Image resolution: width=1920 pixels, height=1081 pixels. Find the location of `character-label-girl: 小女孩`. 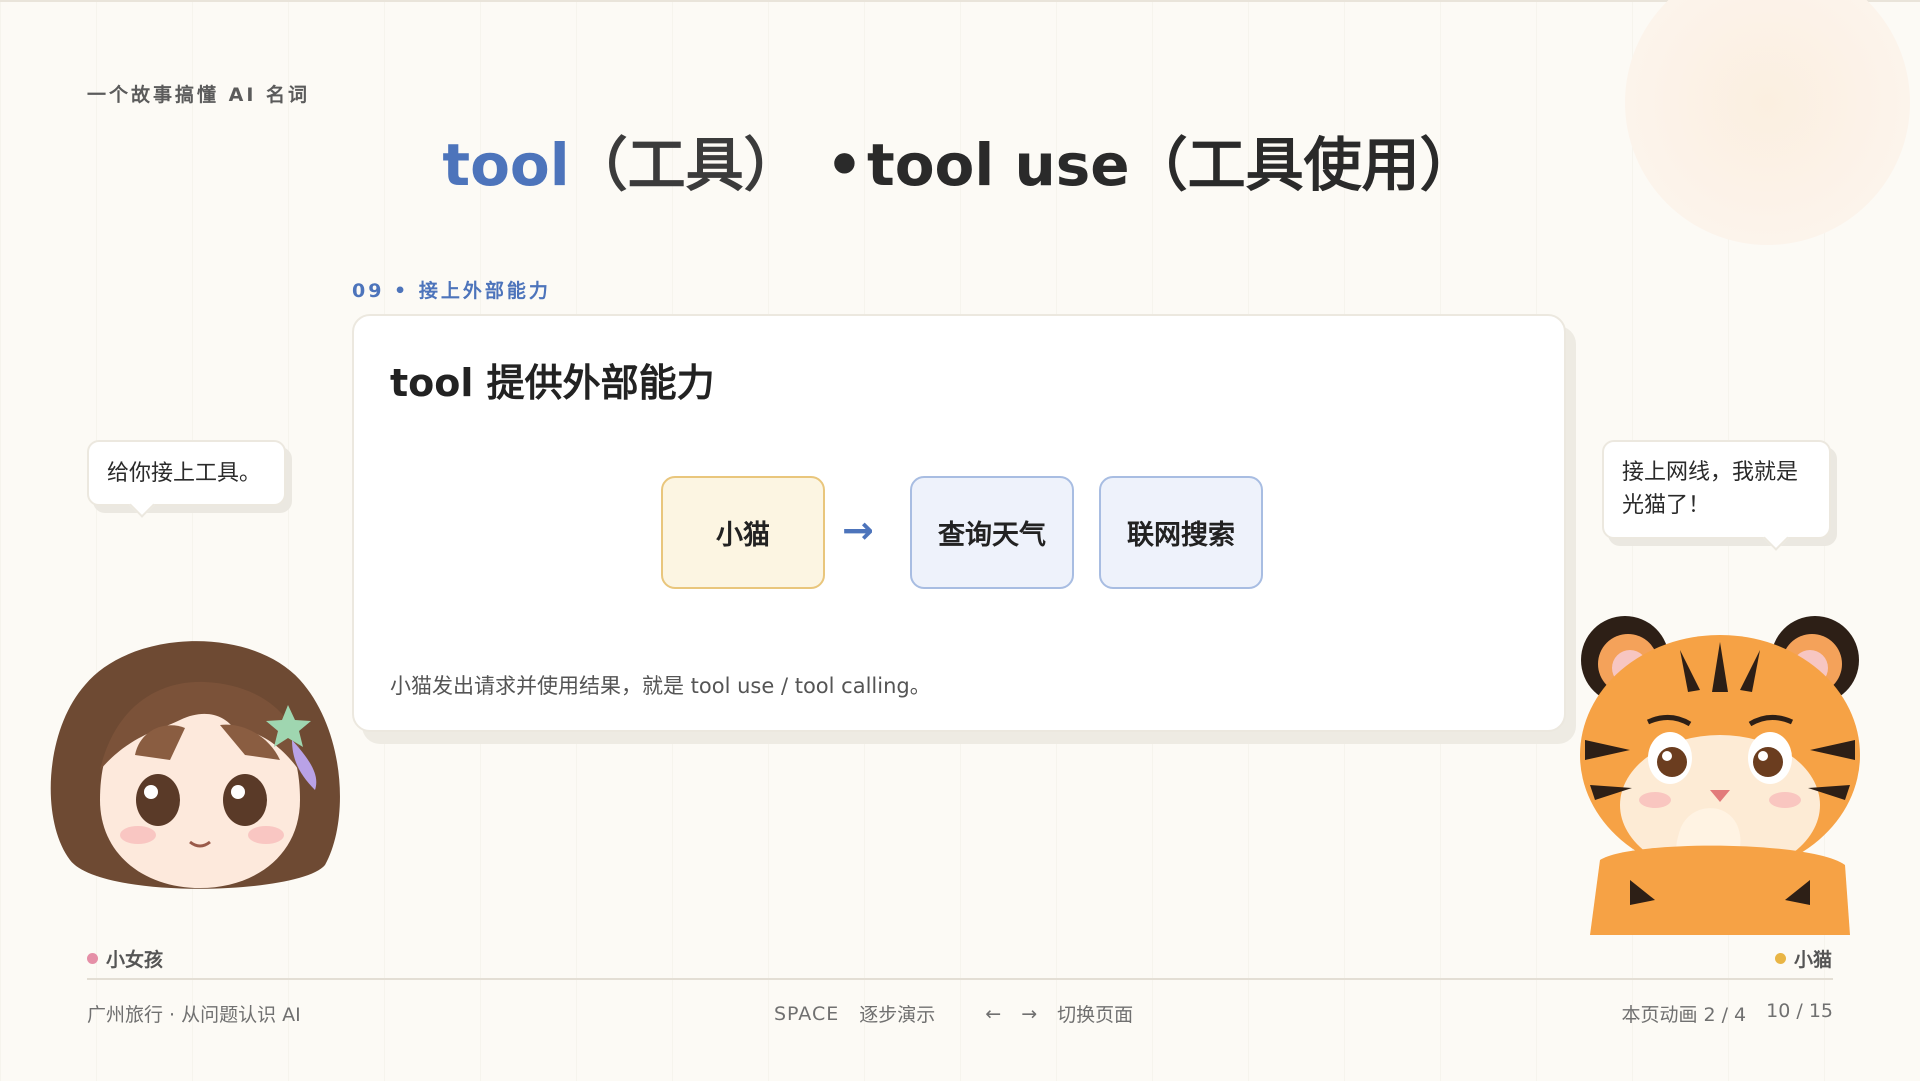

character-label-girl: 小女孩 is located at coordinates (125, 958).